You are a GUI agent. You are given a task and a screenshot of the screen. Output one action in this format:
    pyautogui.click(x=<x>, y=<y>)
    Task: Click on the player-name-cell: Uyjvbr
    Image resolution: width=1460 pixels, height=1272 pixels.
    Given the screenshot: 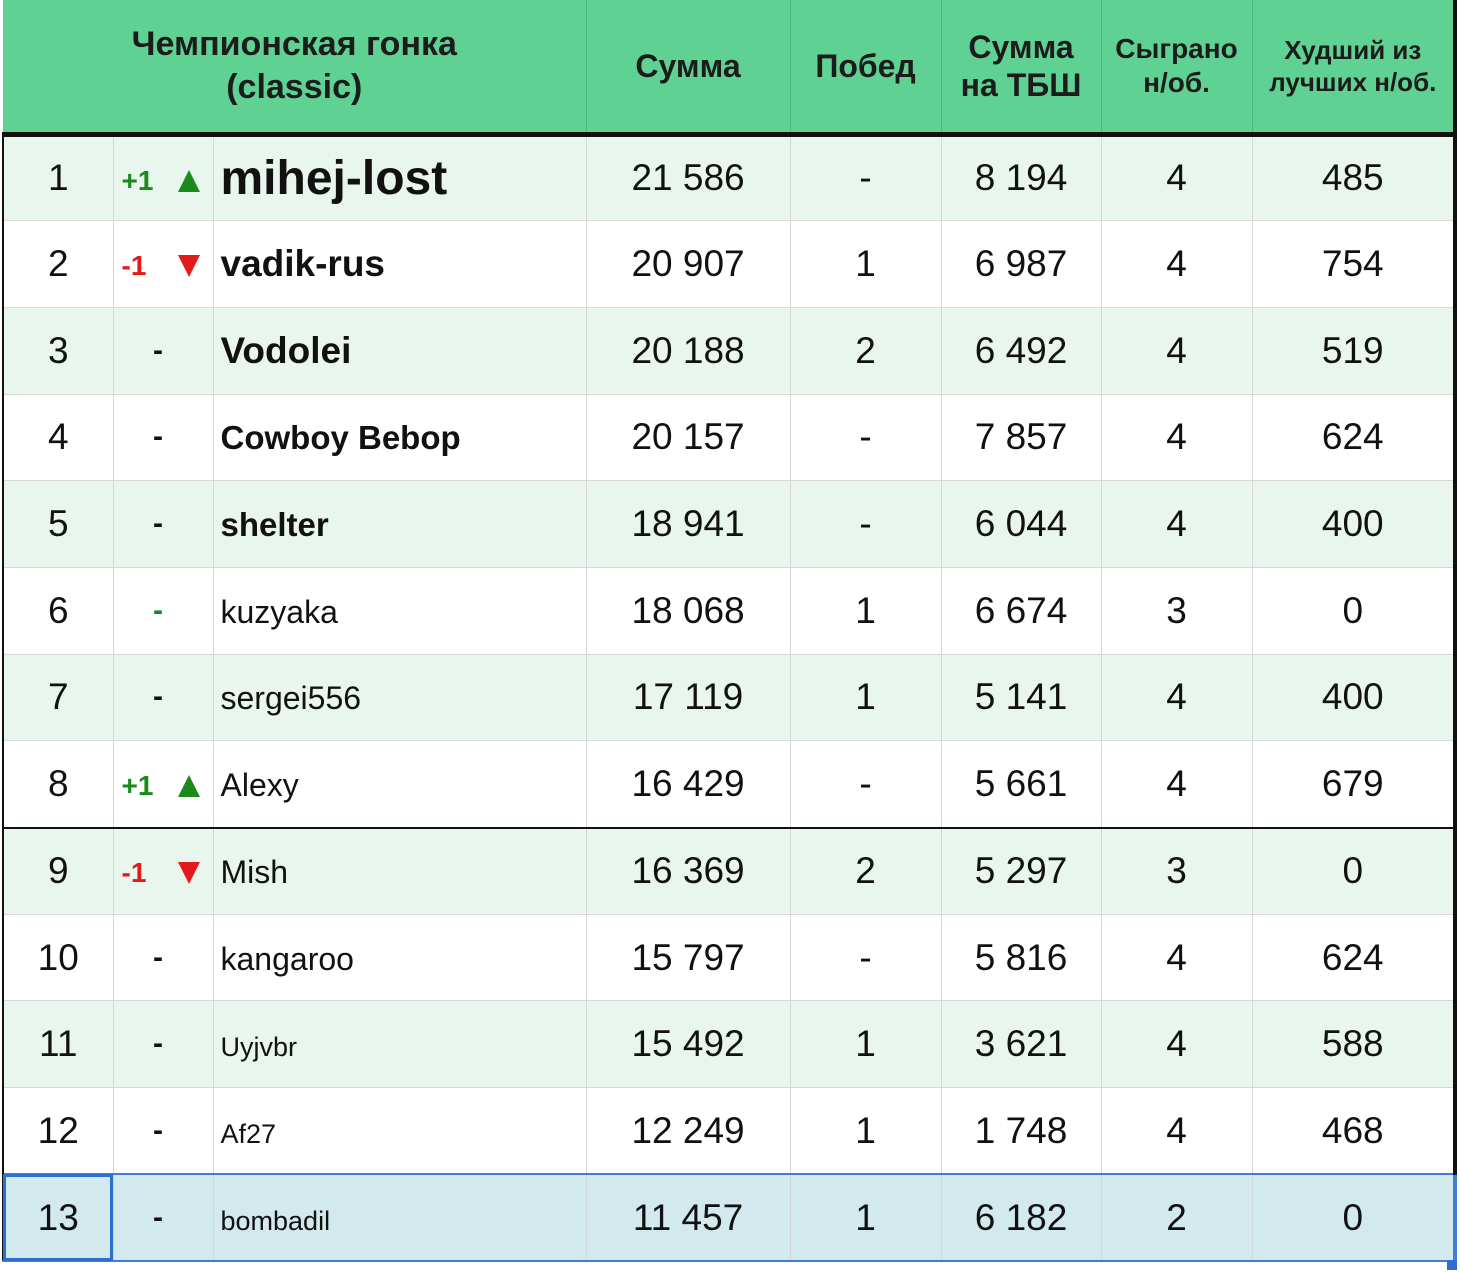 What is the action you would take?
    pyautogui.click(x=400, y=1044)
    